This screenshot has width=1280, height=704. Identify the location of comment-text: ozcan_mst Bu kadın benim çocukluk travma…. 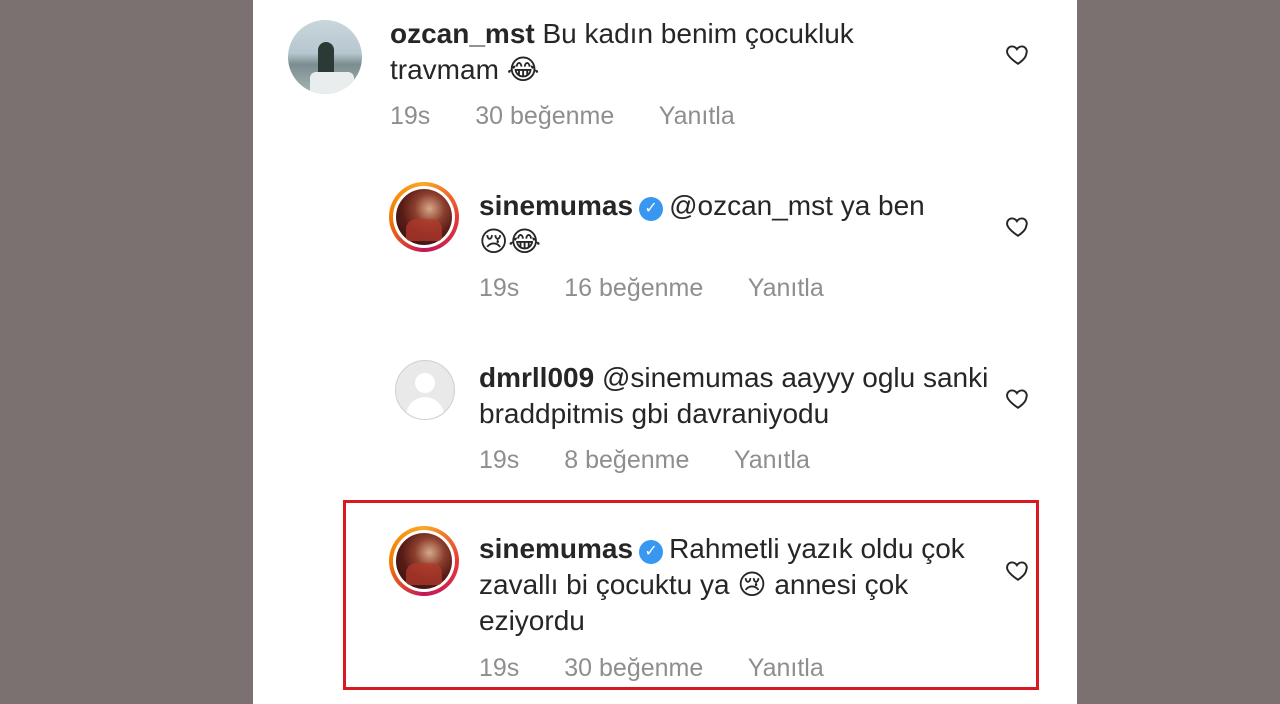
(650, 52).